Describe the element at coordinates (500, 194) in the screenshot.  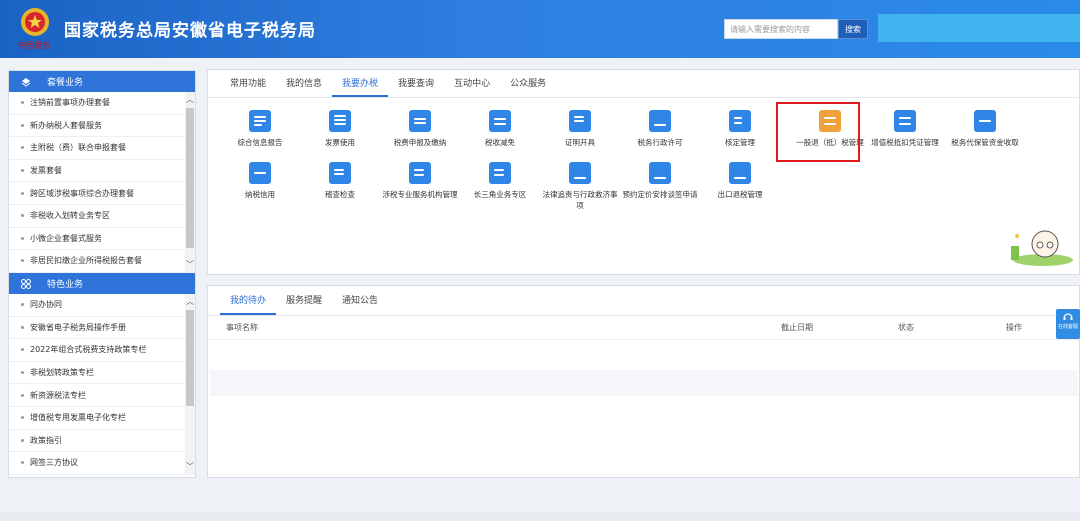
I see `service-label: 长三角业务专区` at that location.